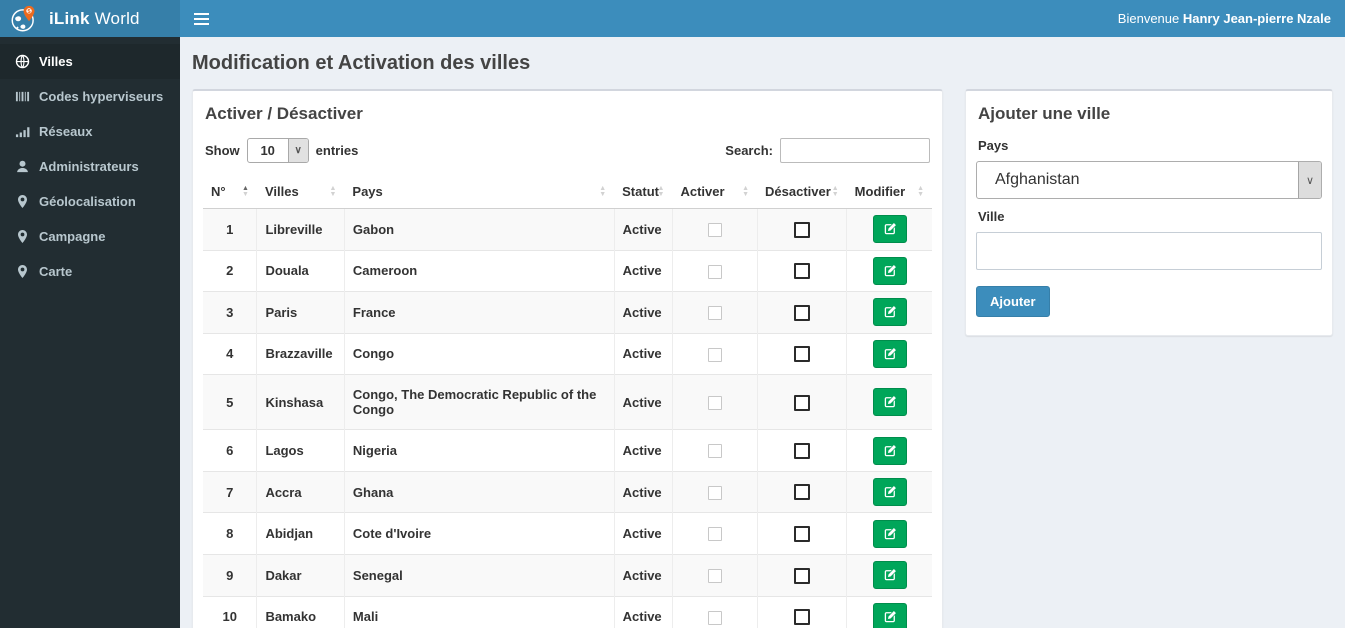 The width and height of the screenshot is (1345, 628). Describe the element at coordinates (300, 574) in the screenshot. I see `cell-ville: Dakar` at that location.